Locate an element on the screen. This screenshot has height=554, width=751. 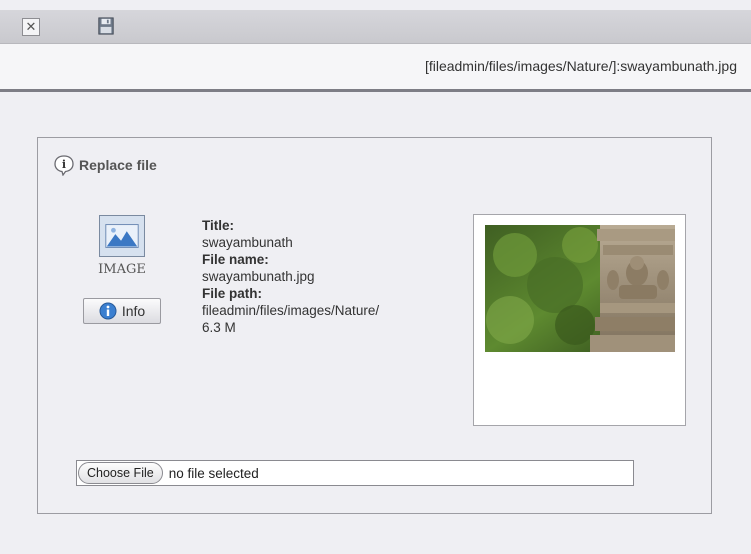
toolbar: ✕ is located at coordinates (375, 27).